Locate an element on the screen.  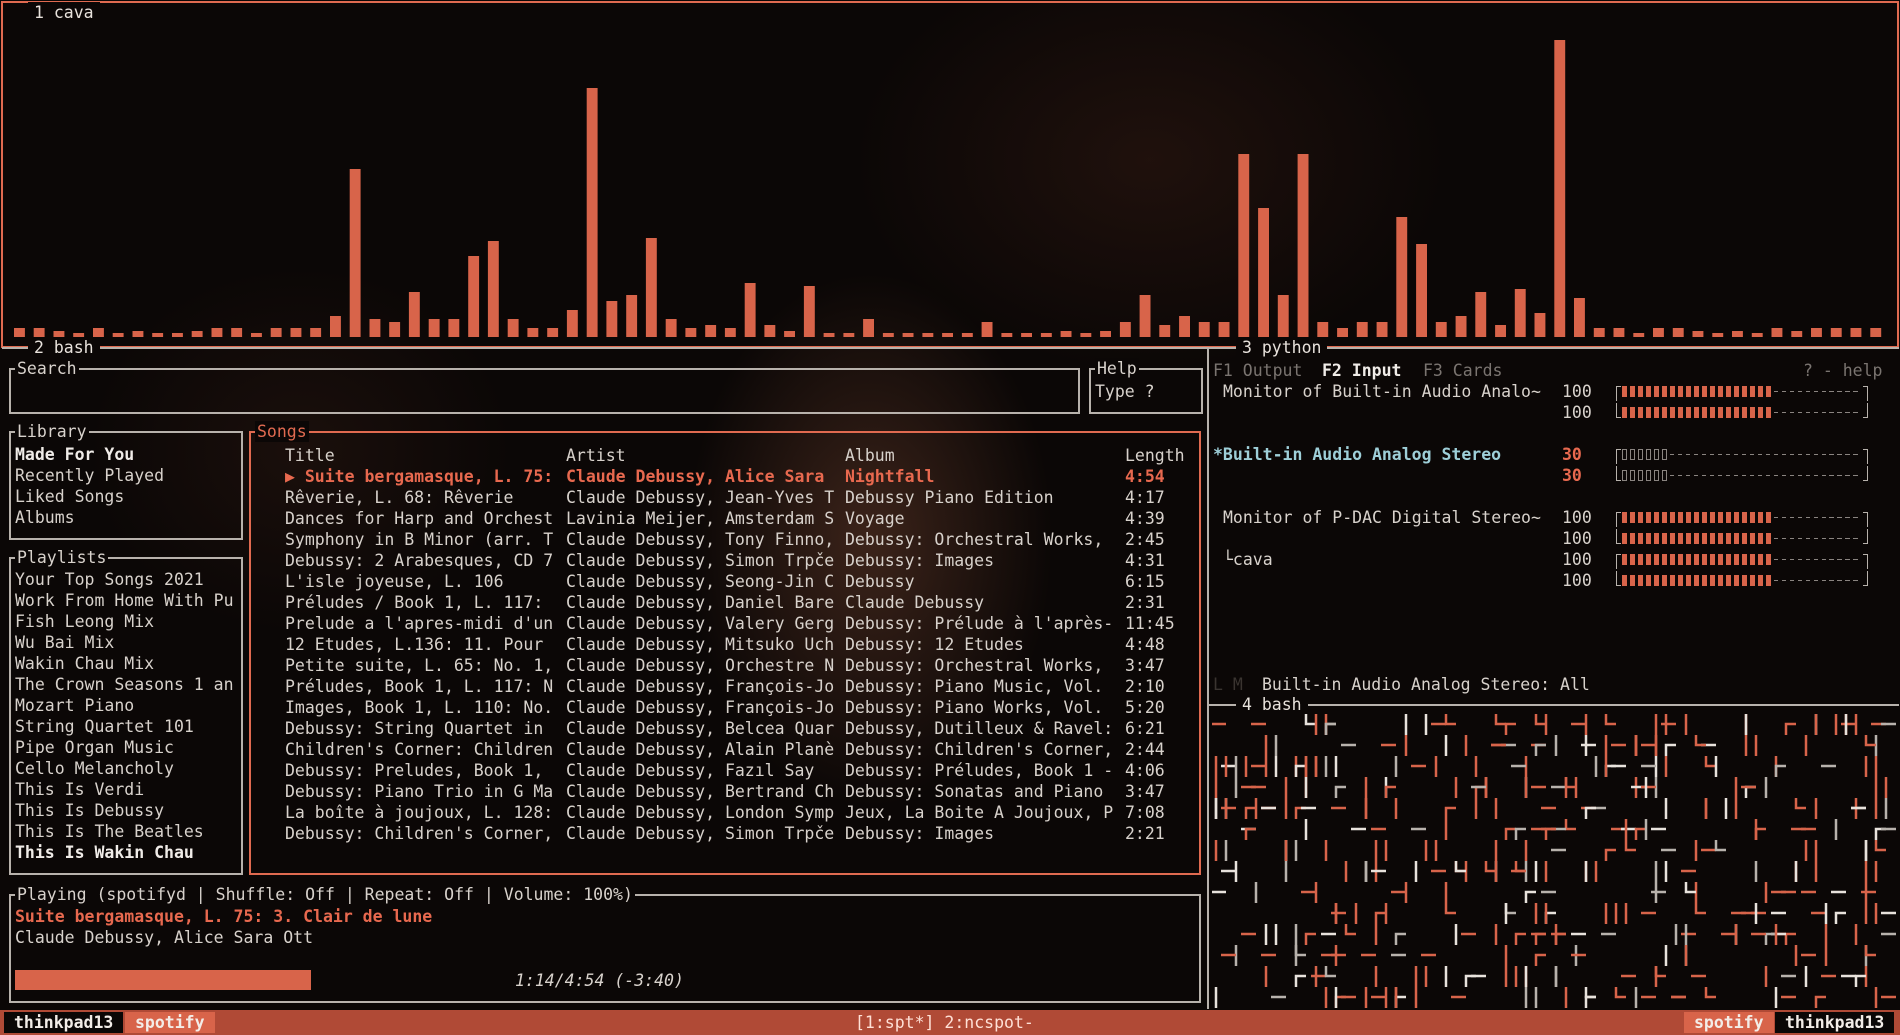
help-box: Help Type ? is located at coordinates (1146, 386).